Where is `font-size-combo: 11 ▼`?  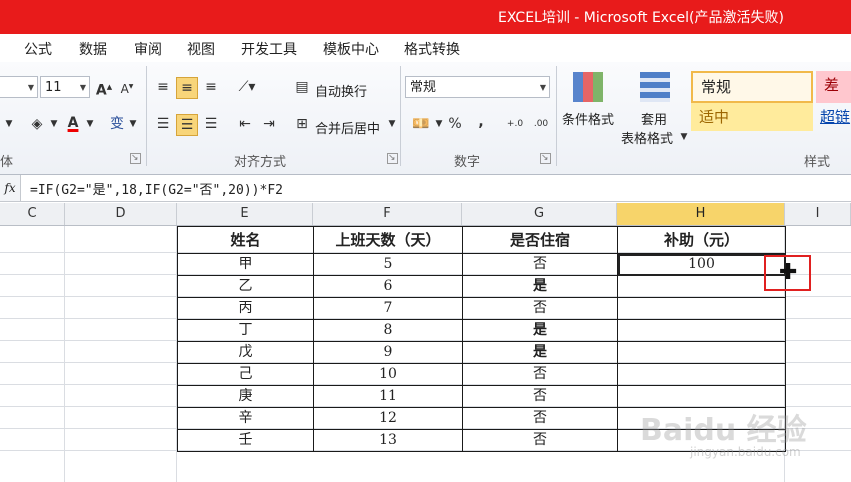 font-size-combo: 11 ▼ is located at coordinates (65, 87).